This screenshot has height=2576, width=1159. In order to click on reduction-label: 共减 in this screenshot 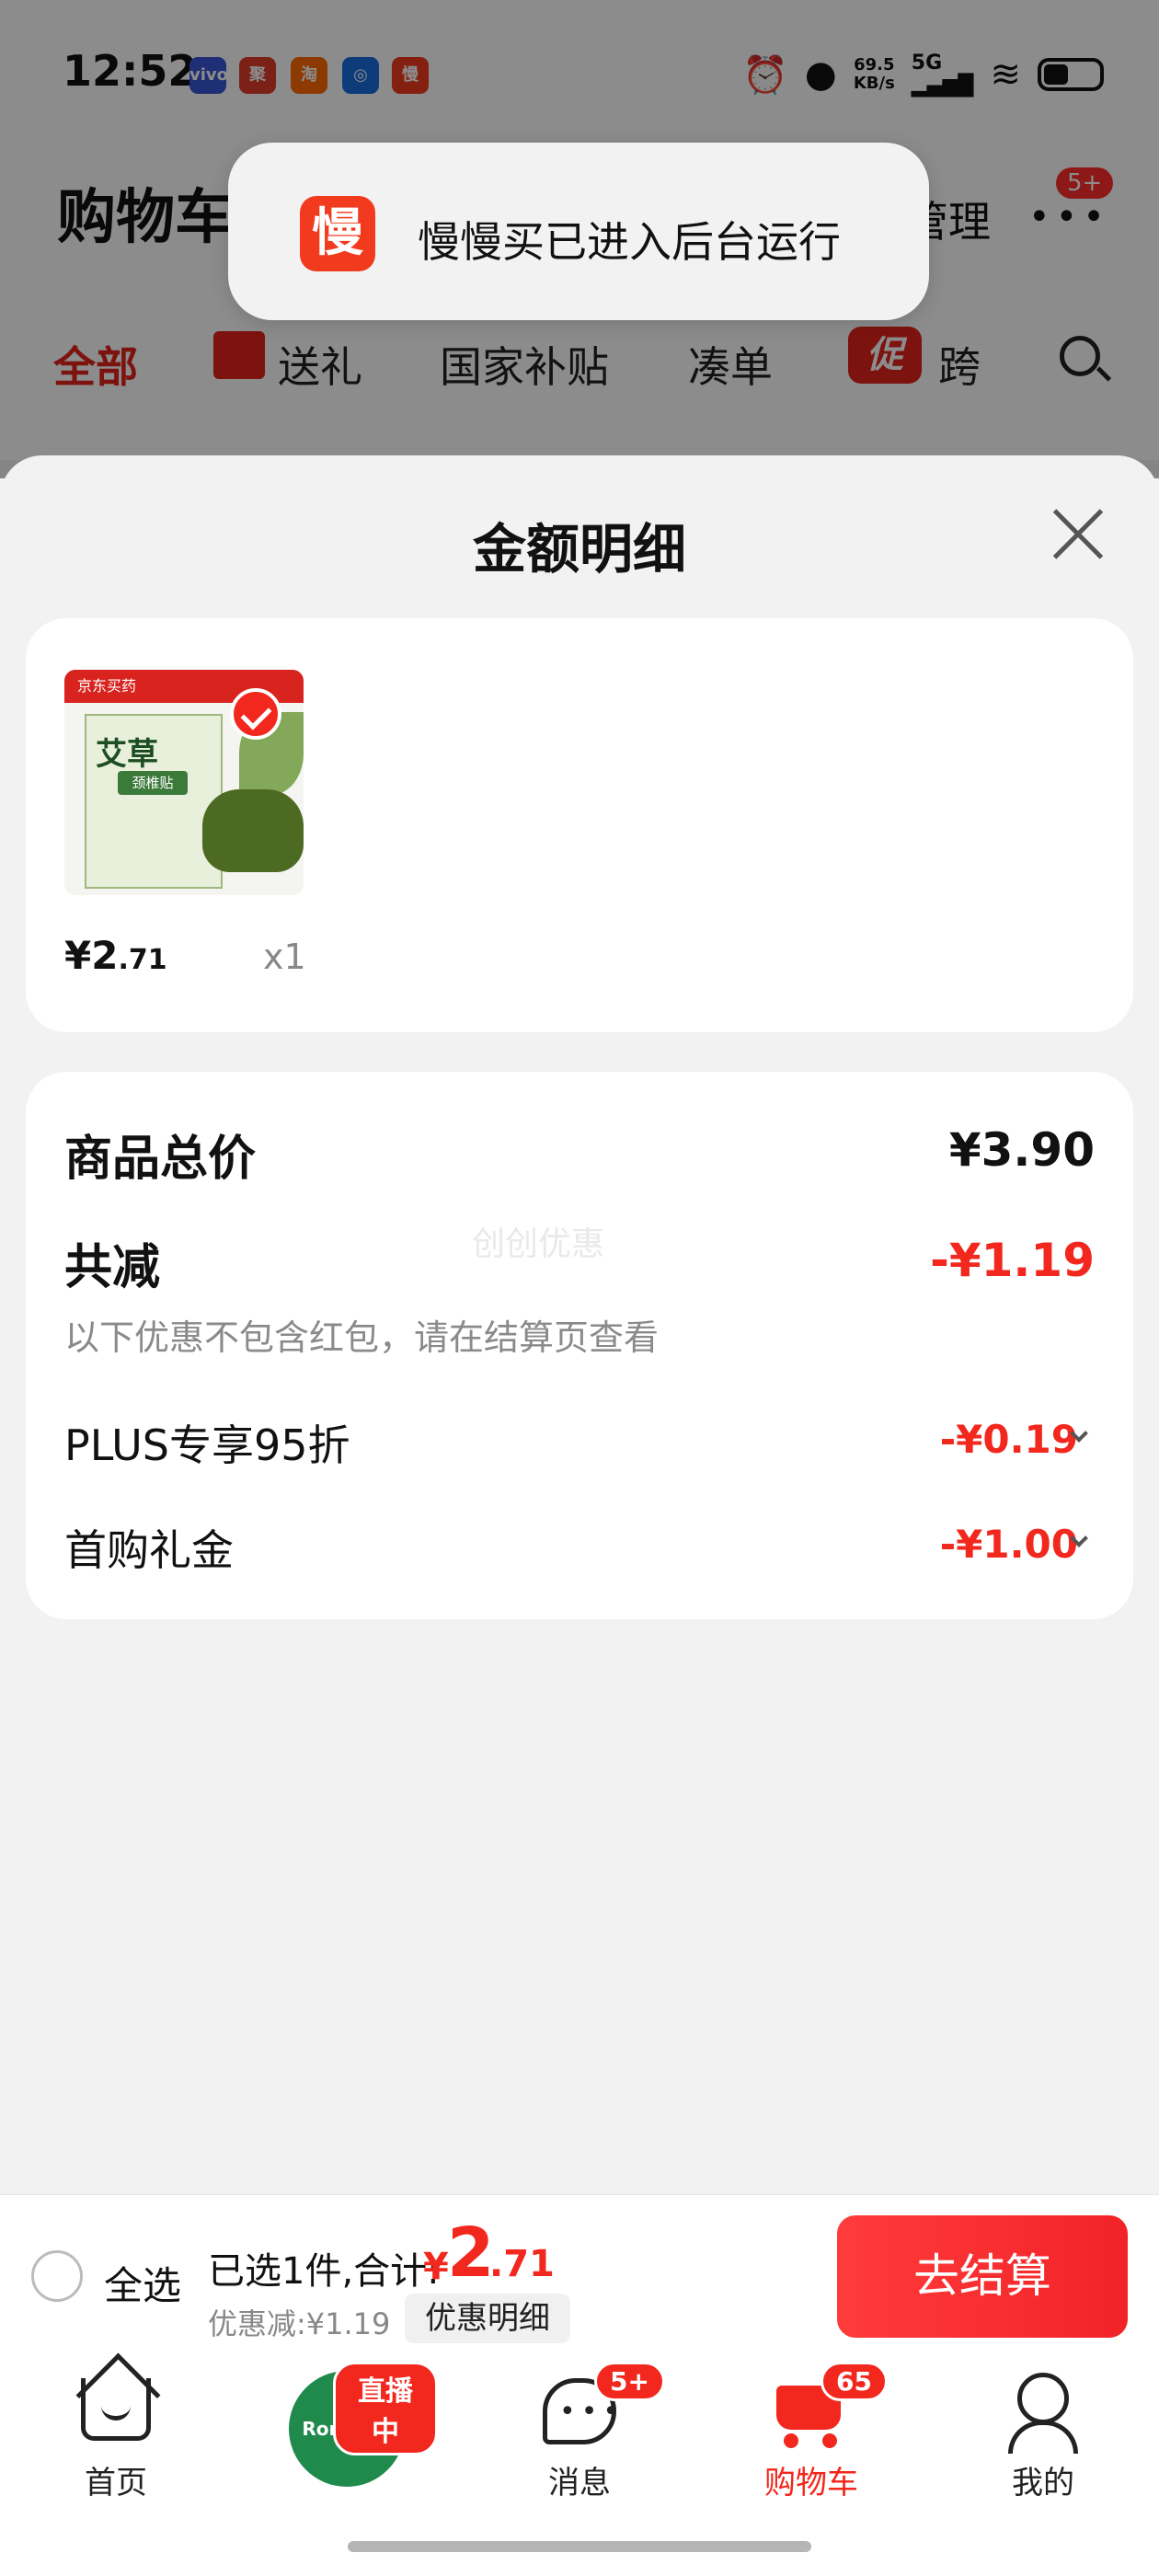, I will do `click(112, 1267)`.